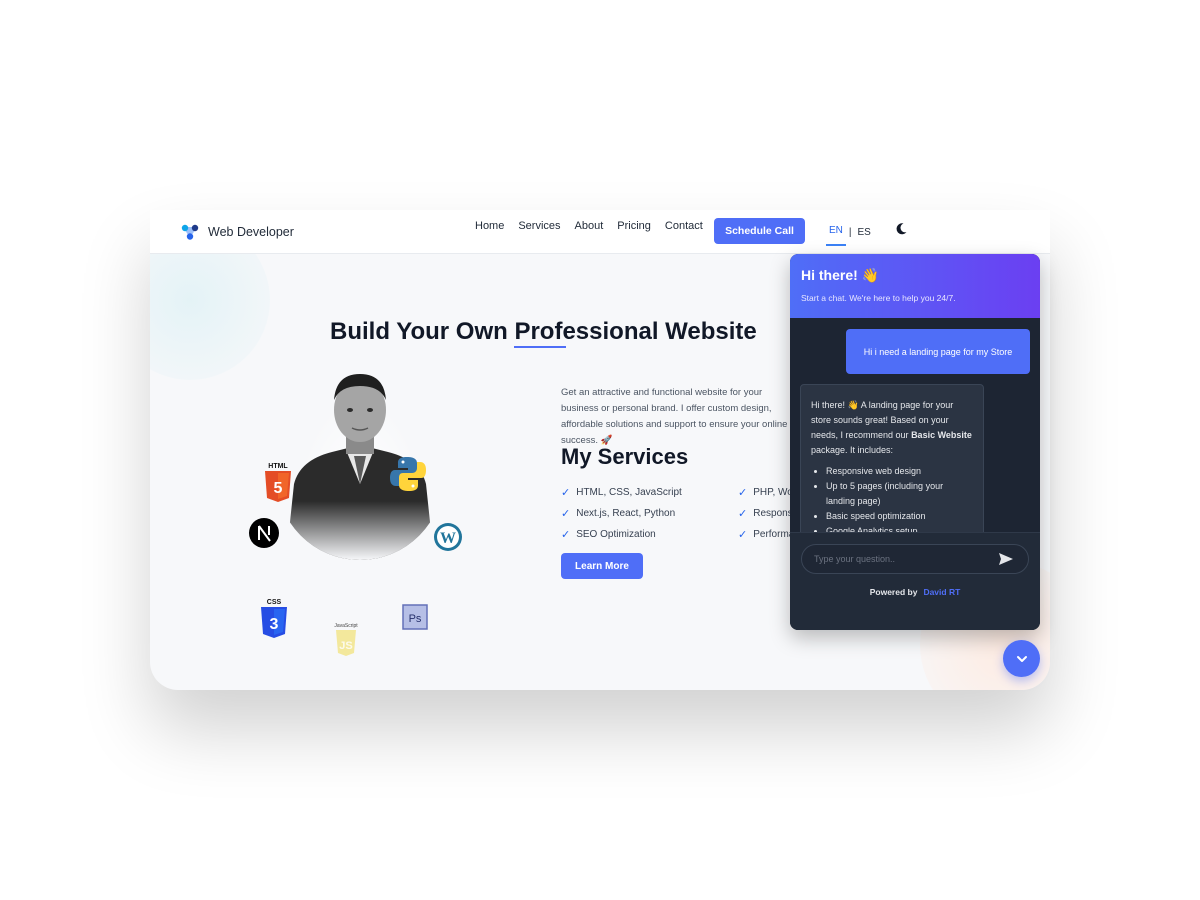 This screenshot has width=1200, height=900. What do you see at coordinates (621, 493) in the screenshot?
I see `service-item: ✓ HTML, CSS, JavaScript` at bounding box center [621, 493].